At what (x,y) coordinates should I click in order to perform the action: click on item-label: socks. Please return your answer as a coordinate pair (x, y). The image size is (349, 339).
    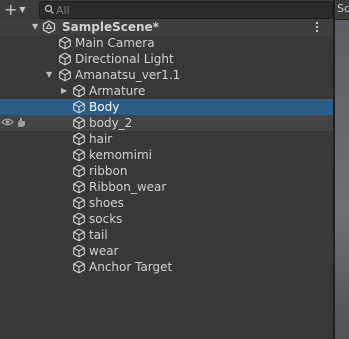
    Looking at the image, I should click on (106, 219).